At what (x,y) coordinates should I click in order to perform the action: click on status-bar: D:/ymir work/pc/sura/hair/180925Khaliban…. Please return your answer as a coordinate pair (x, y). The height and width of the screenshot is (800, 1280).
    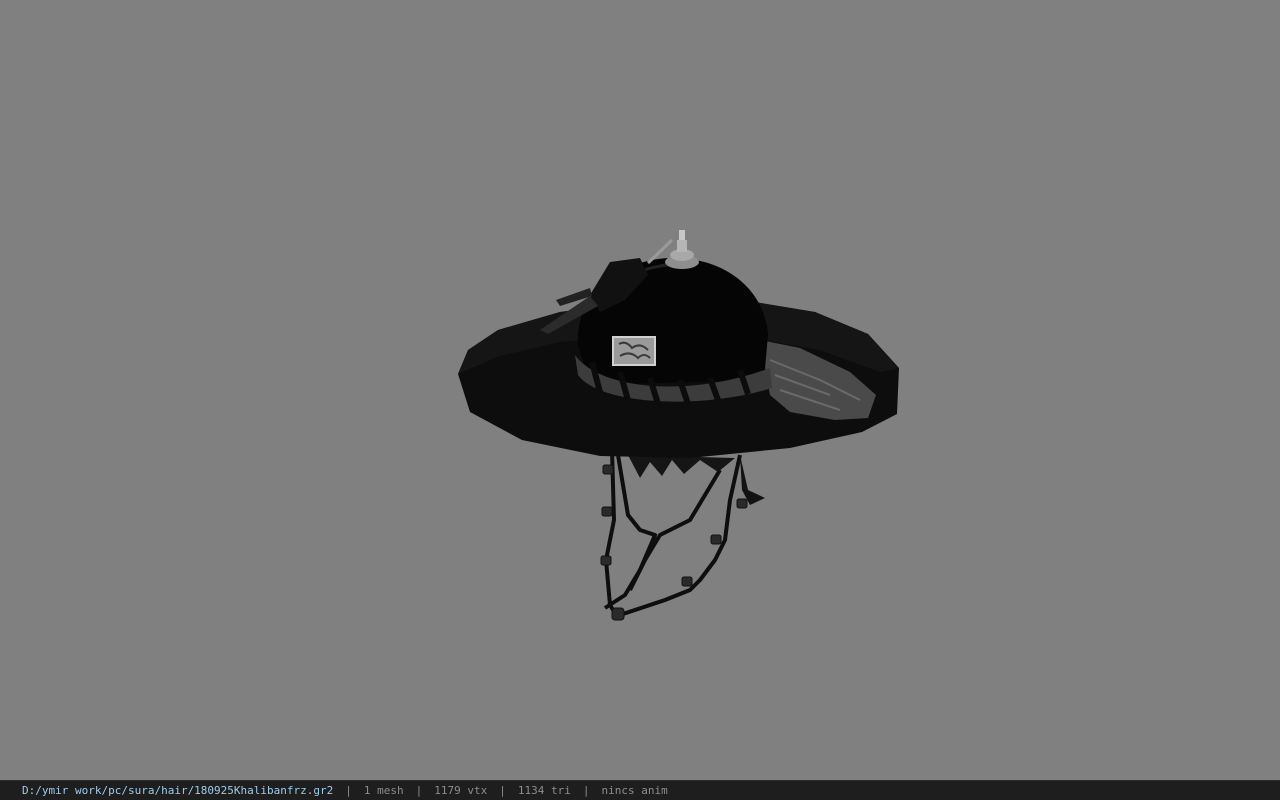
    Looking at the image, I should click on (640, 790).